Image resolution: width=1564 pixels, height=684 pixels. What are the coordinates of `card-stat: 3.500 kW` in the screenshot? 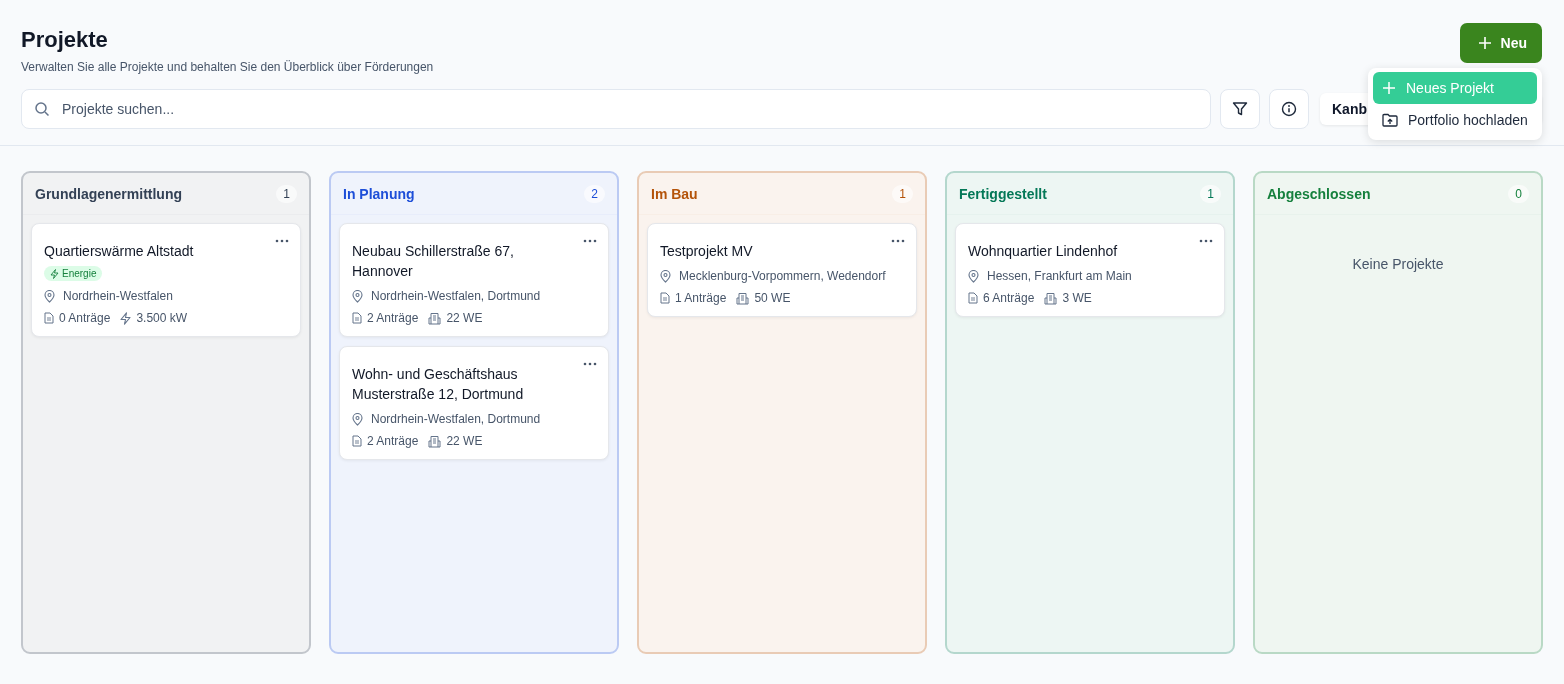 It's located at (162, 318).